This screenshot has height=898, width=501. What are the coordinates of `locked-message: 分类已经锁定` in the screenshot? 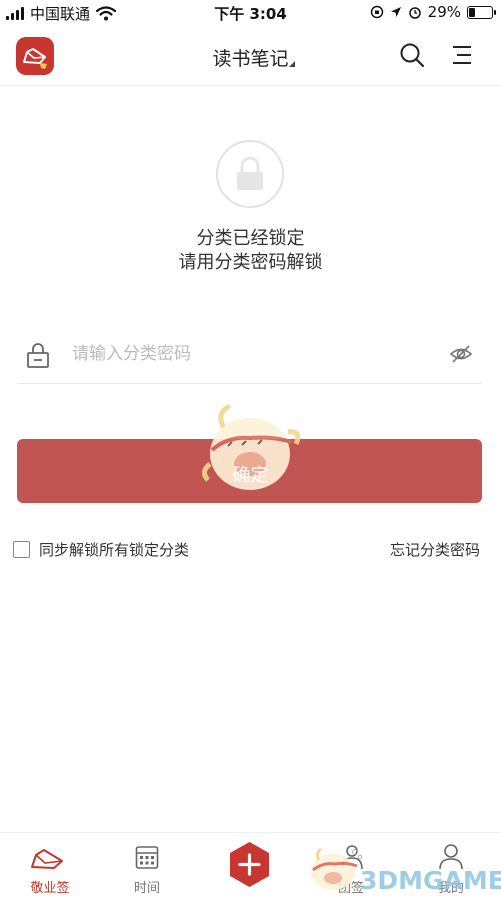 It's located at (250, 238).